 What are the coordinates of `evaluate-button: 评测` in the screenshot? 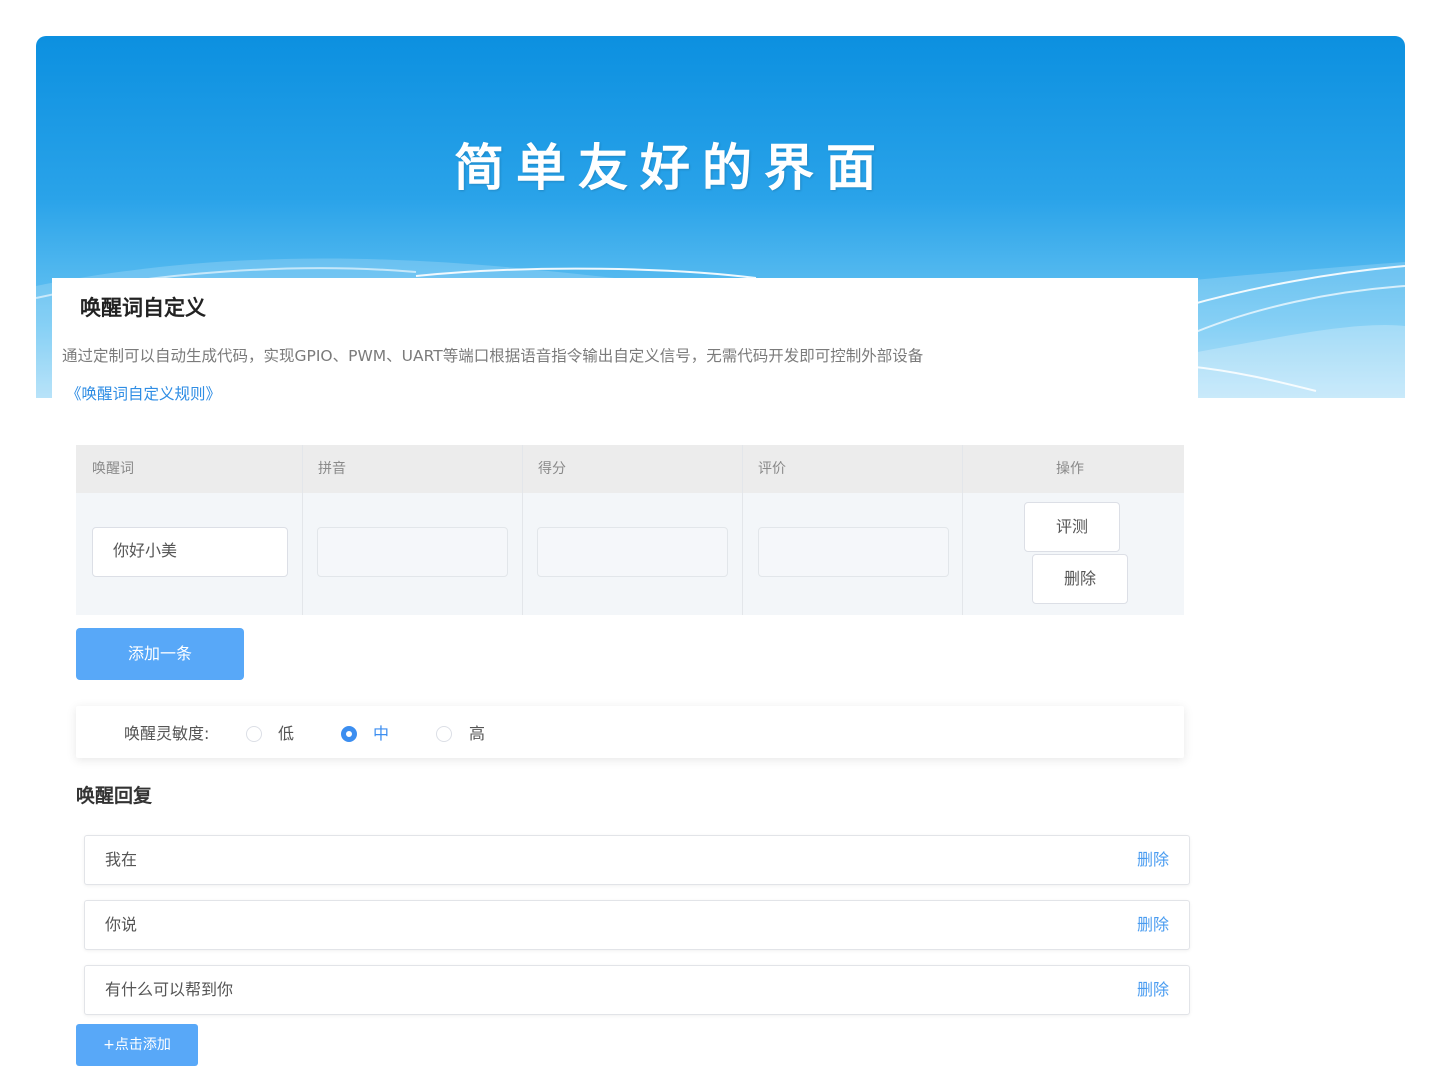 It's located at (1072, 527).